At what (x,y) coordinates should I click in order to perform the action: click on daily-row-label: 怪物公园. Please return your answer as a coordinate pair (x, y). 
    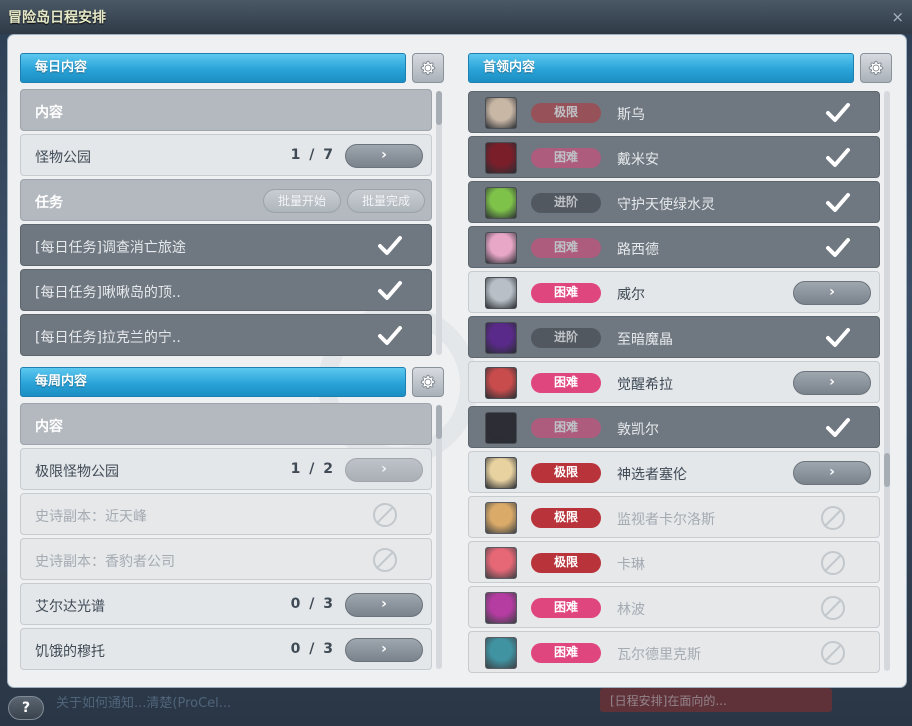
    Looking at the image, I should click on (63, 158).